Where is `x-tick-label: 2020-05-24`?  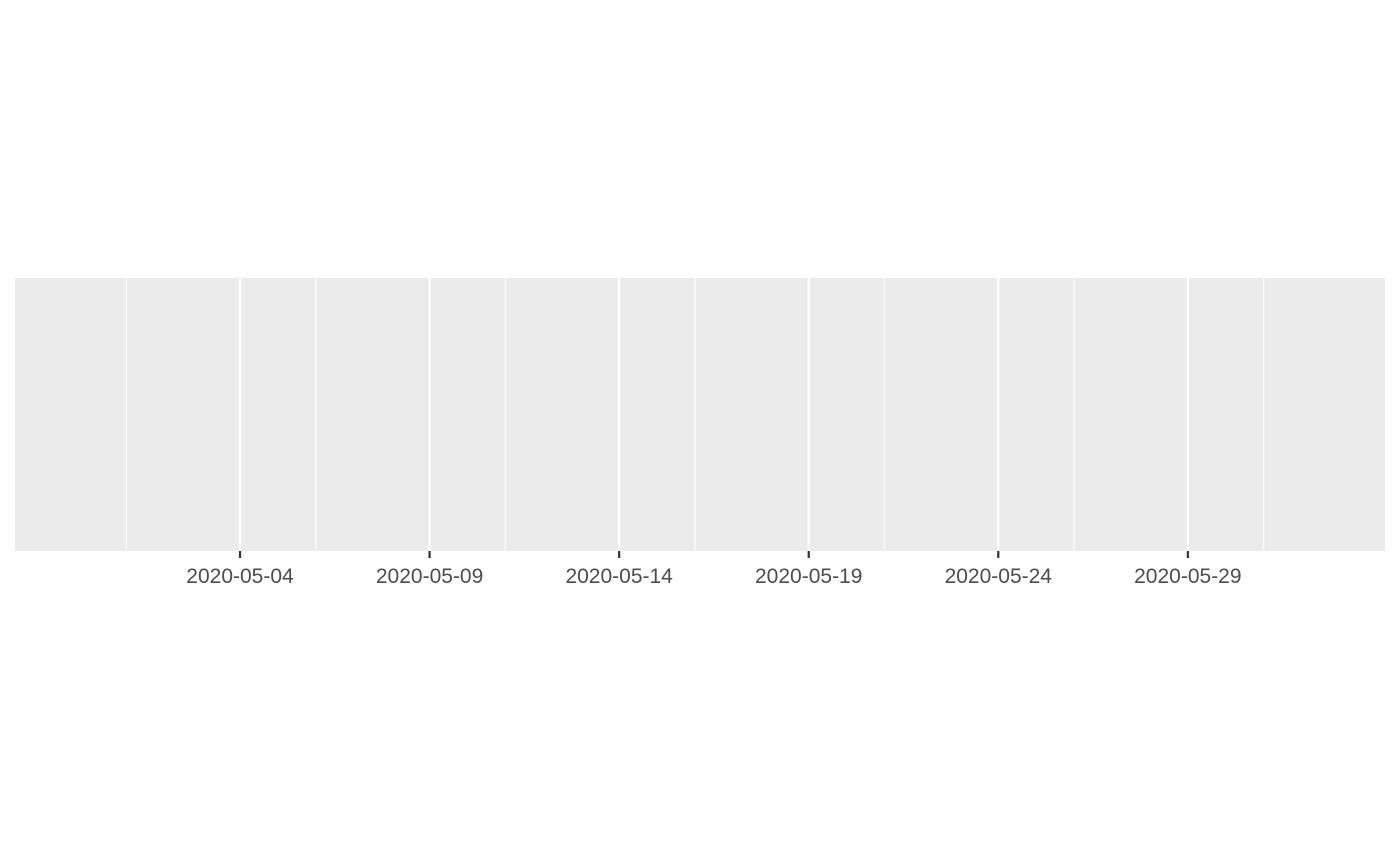
x-tick-label: 2020-05-24 is located at coordinates (999, 576).